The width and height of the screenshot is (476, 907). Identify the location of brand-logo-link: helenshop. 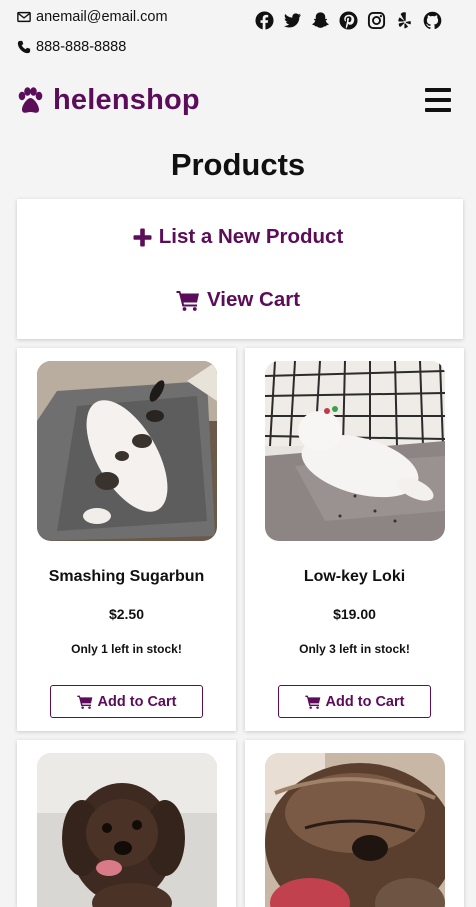
(107, 100).